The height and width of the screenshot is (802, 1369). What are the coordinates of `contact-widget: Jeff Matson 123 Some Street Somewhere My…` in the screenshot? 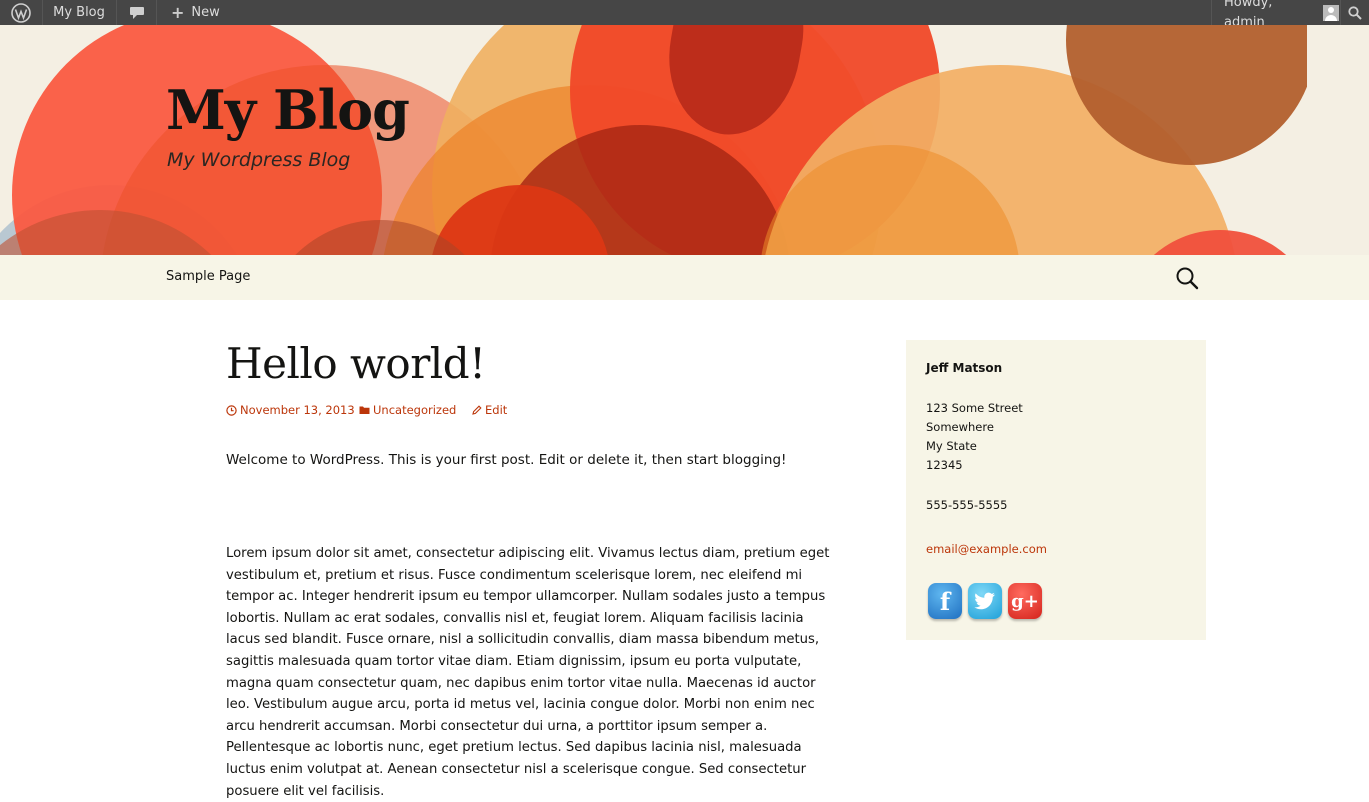 It's located at (1056, 490).